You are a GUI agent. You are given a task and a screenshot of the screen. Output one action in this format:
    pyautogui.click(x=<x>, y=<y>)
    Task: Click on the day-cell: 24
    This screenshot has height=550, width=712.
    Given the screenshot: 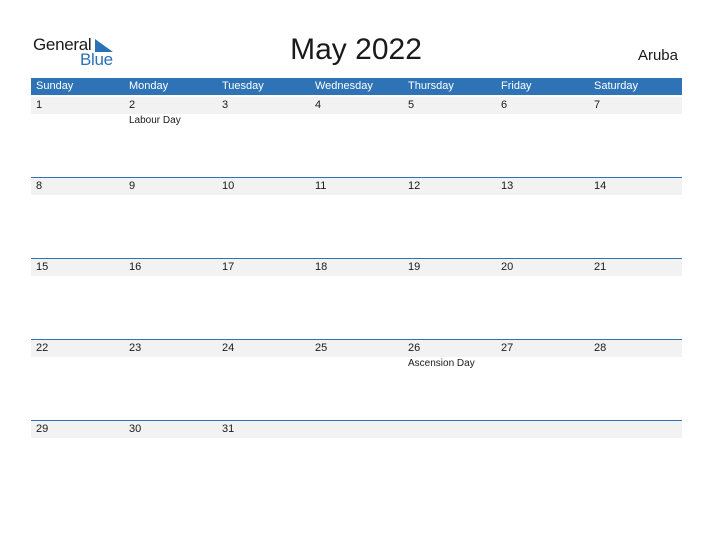 What is the action you would take?
    pyautogui.click(x=263, y=380)
    